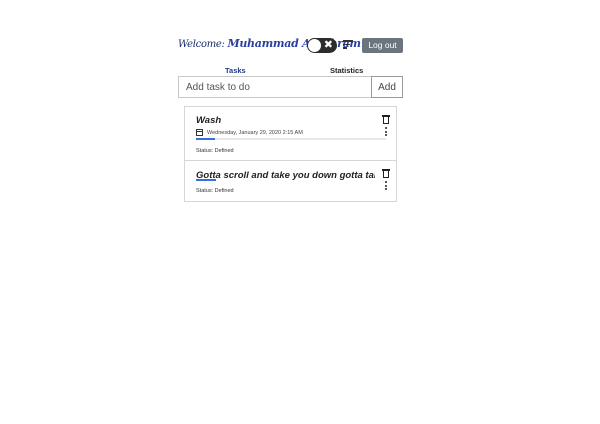 Image resolution: width=600 pixels, height=424 pixels. What do you see at coordinates (387, 87) in the screenshot?
I see `add-task-button: Add` at bounding box center [387, 87].